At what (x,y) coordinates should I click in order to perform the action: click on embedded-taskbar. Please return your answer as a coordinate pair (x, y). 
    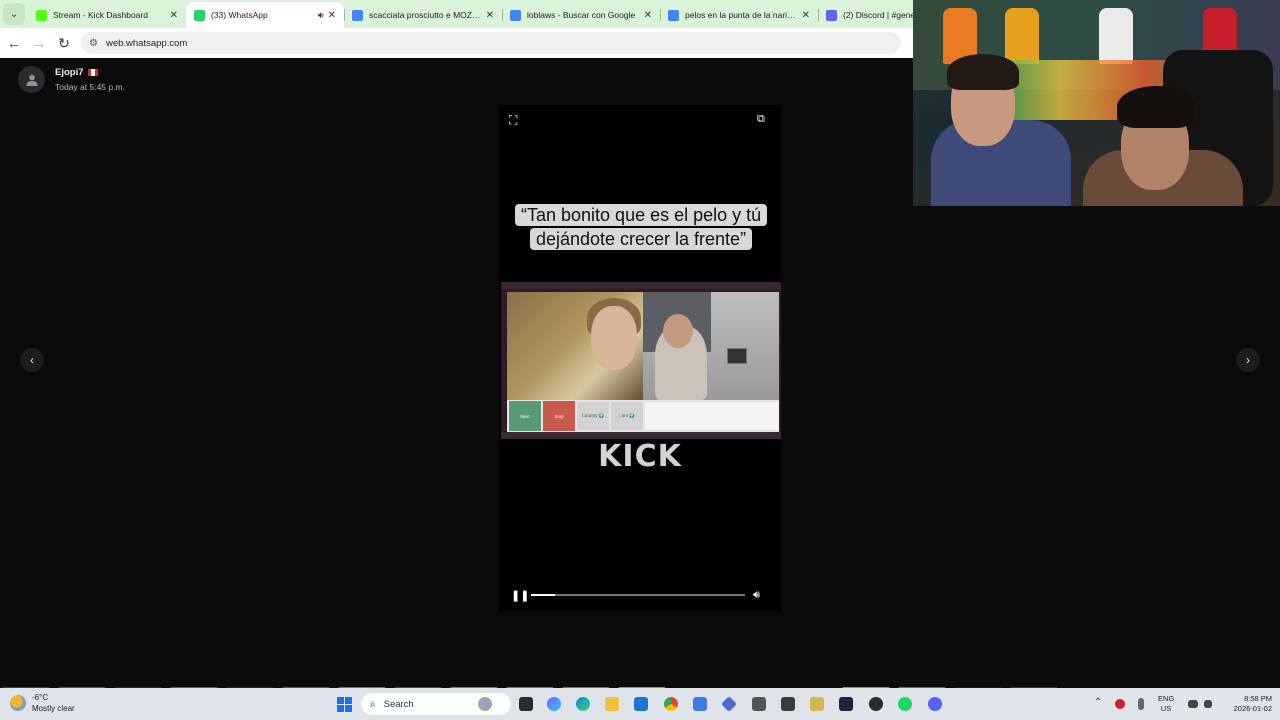
    Looking at the image, I should click on (641, 435).